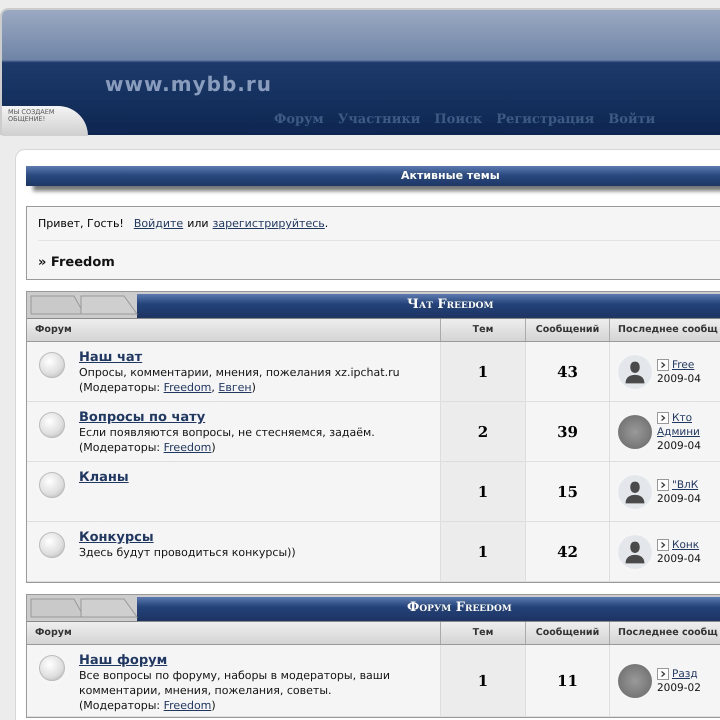 This screenshot has height=720, width=720. Describe the element at coordinates (110, 357) in the screenshot. I see `forum-title-link: Наш чат` at that location.